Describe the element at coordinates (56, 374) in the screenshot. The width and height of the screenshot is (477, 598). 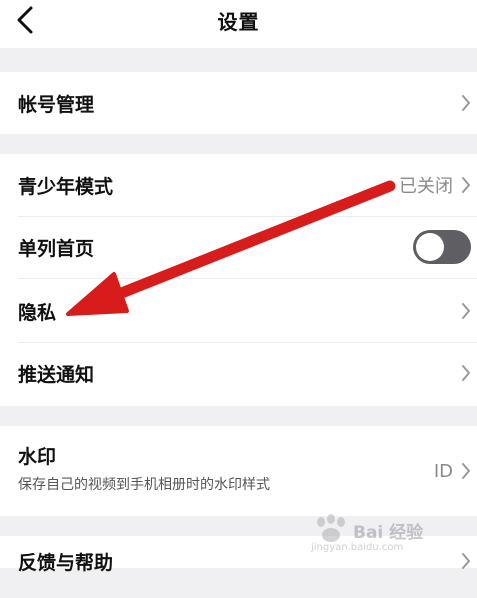
I see `push-notification-label: 推送通知` at that location.